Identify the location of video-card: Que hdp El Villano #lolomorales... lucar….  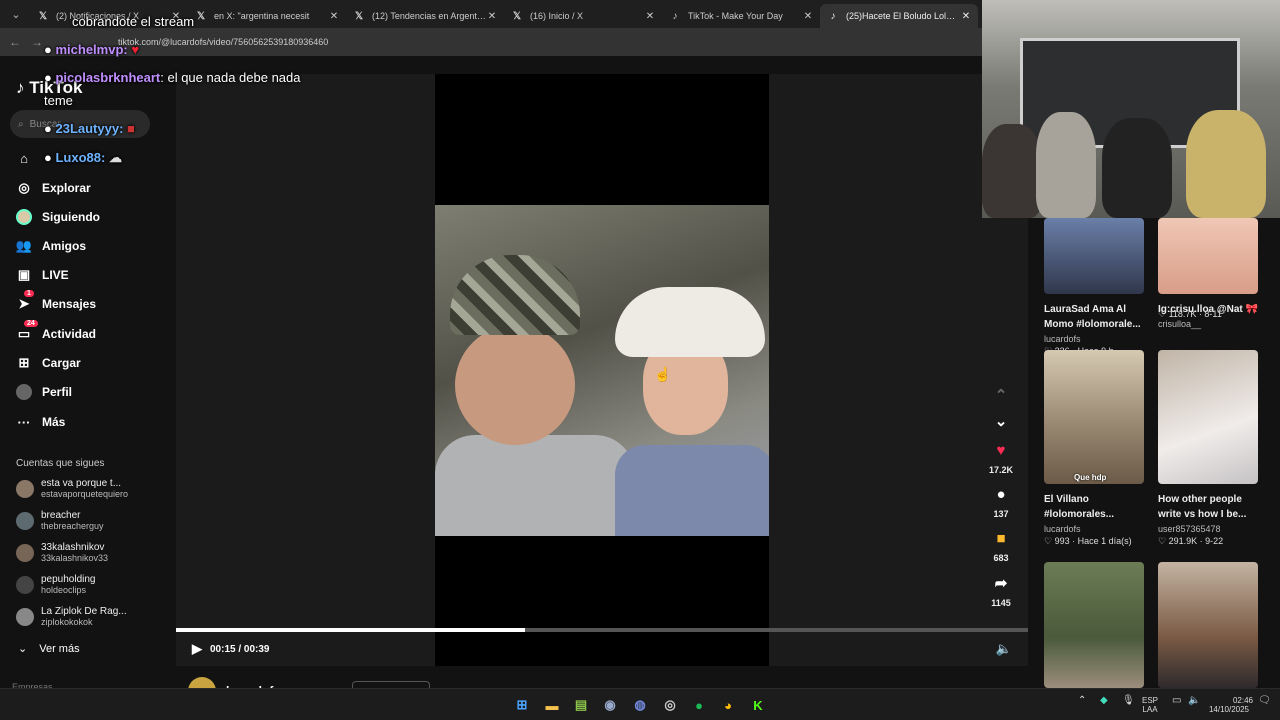
(1095, 448).